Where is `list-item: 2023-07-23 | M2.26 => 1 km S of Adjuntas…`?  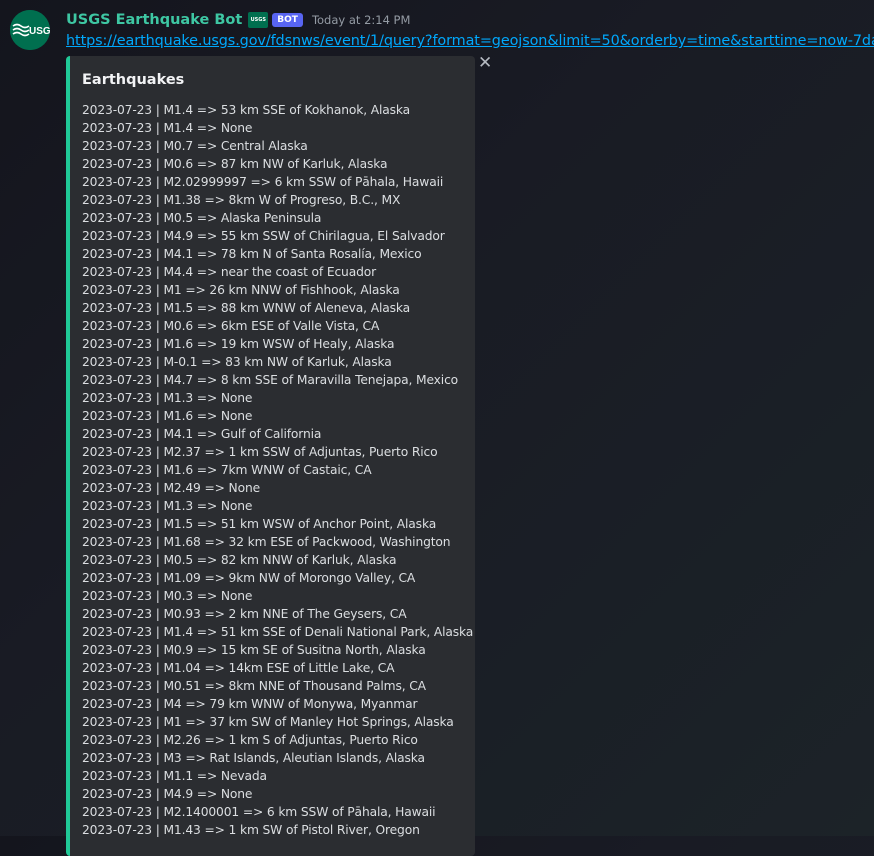
list-item: 2023-07-23 | M2.26 => 1 km S of Adjuntas… is located at coordinates (250, 740).